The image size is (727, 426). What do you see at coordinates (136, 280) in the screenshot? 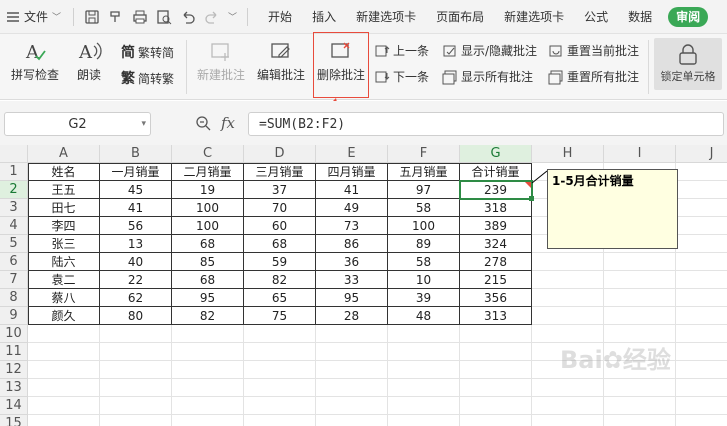
I see `cell-b7: 22` at bounding box center [136, 280].